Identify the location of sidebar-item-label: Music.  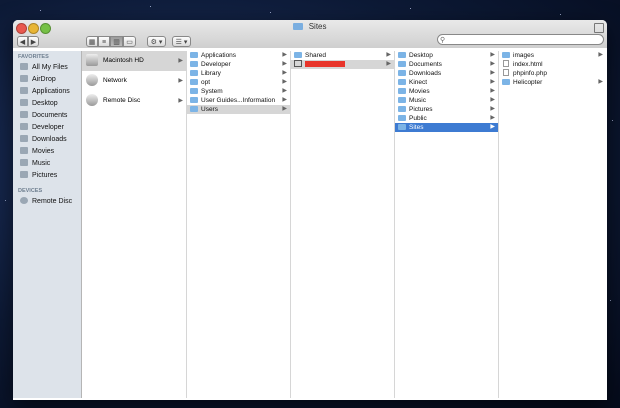
(41, 163).